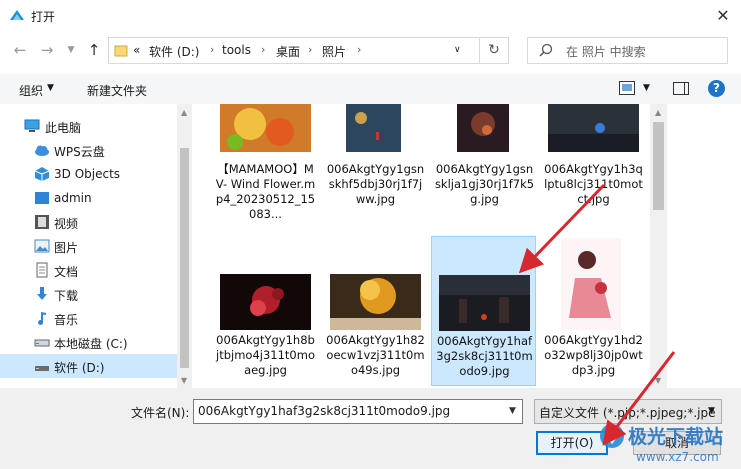 The image size is (741, 469). I want to click on file-item: 006AkgtYgy1h8bjtbjmo4j311t0moaeg.jpg, so click(265, 311).